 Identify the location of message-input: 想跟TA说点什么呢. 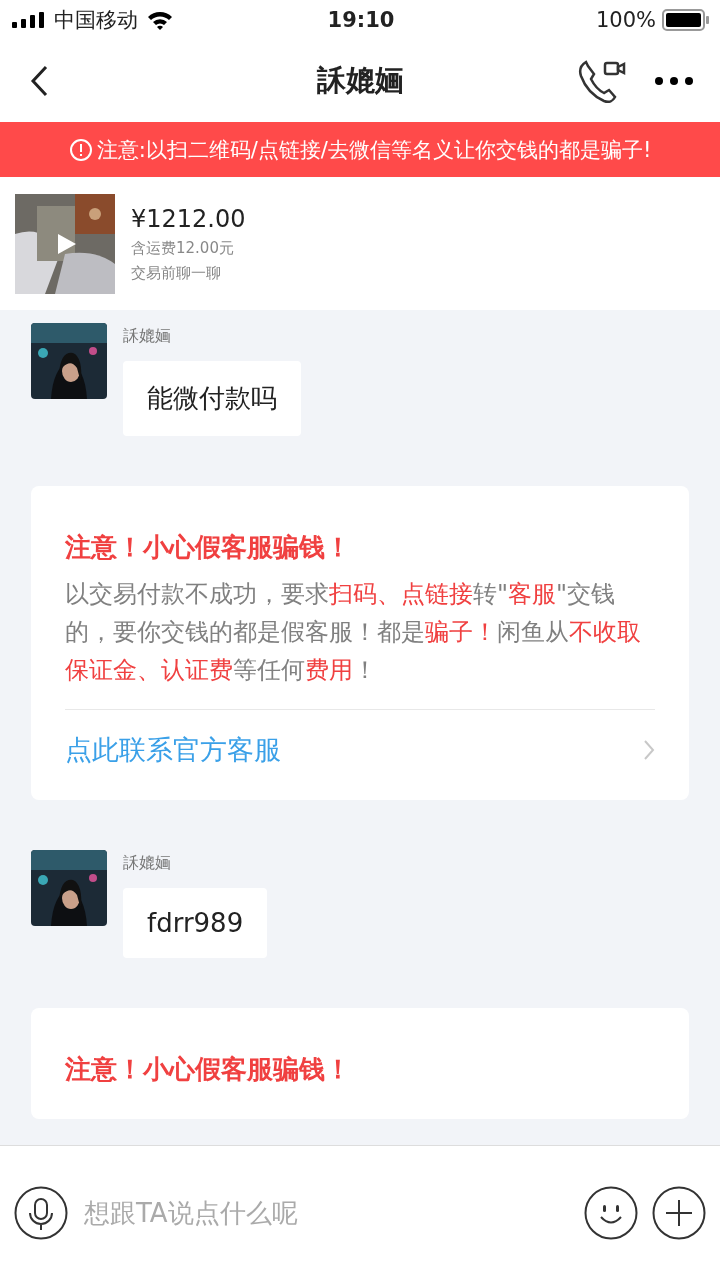
(326, 1213).